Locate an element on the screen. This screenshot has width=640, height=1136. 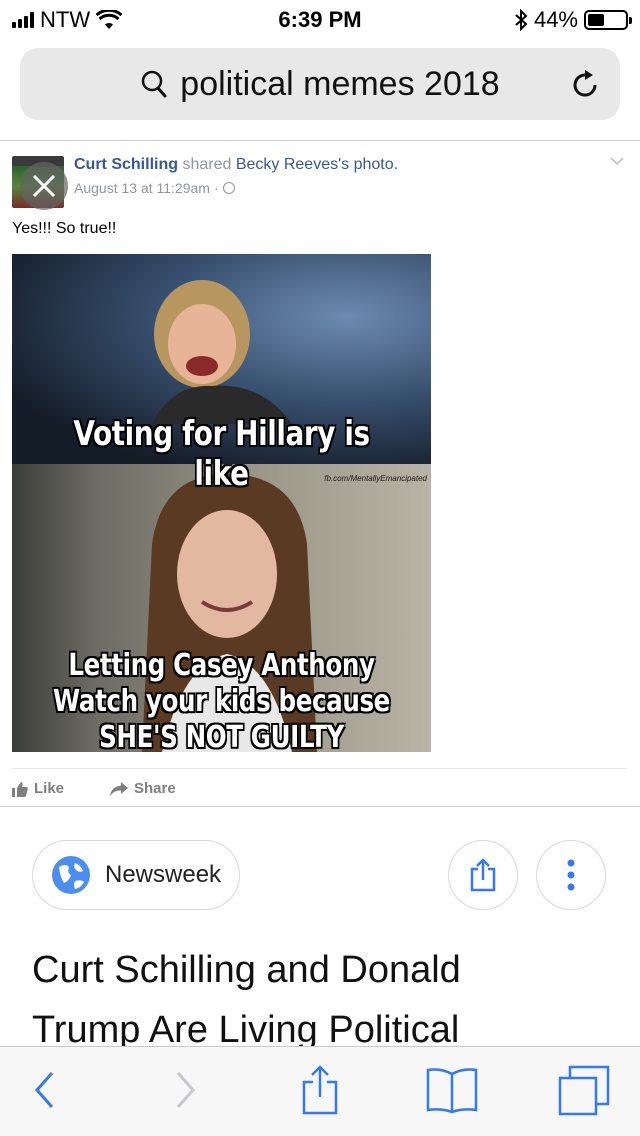
author-link: Curt Schilling is located at coordinates (126, 164).